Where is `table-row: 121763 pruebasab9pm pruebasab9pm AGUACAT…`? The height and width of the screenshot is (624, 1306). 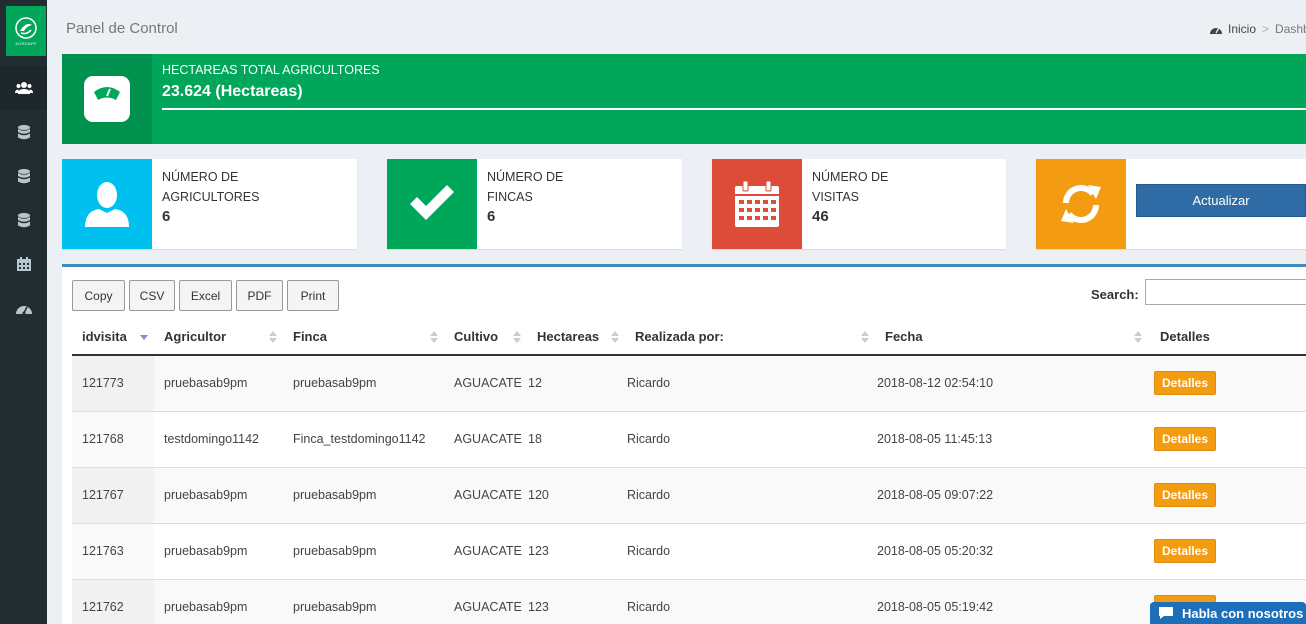
table-row: 121763 pruebasab9pm pruebasab9pm AGUACAT… is located at coordinates (689, 550).